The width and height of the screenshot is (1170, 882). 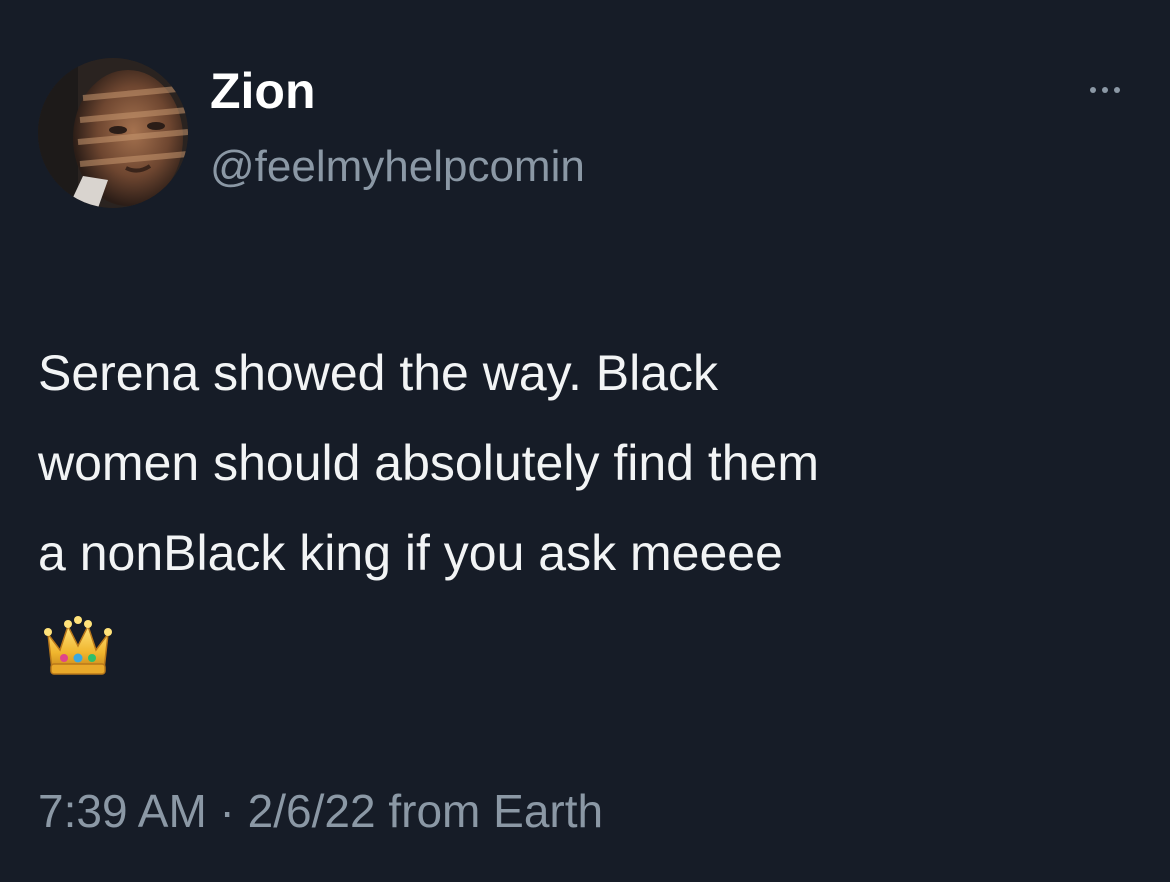 What do you see at coordinates (429, 463) in the screenshot?
I see `tweet-text-line: women should absolutely find them` at bounding box center [429, 463].